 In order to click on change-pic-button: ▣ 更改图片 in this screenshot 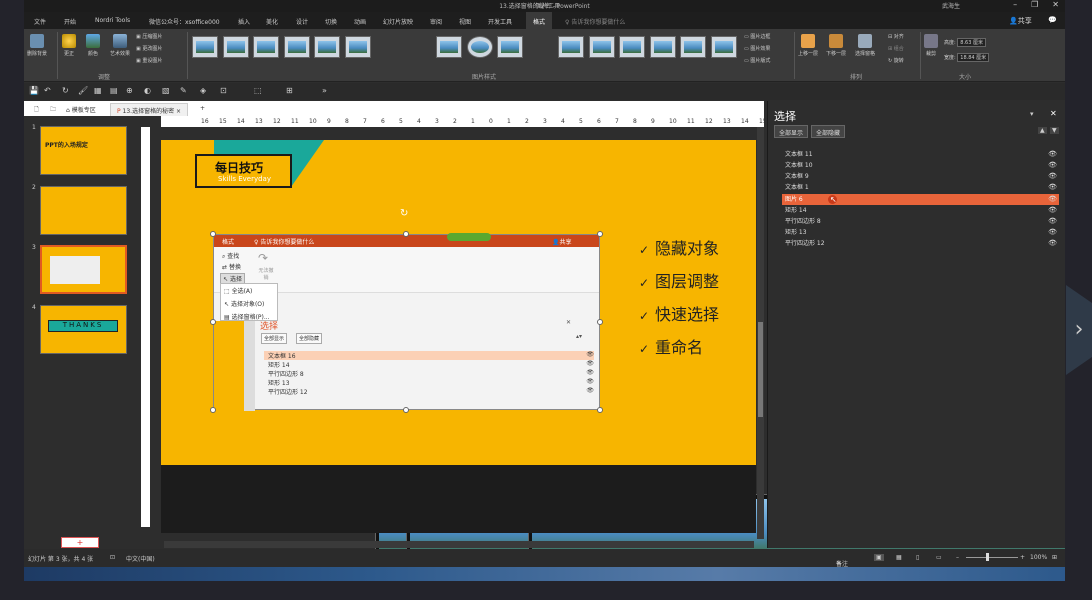, I will do `click(149, 48)`.